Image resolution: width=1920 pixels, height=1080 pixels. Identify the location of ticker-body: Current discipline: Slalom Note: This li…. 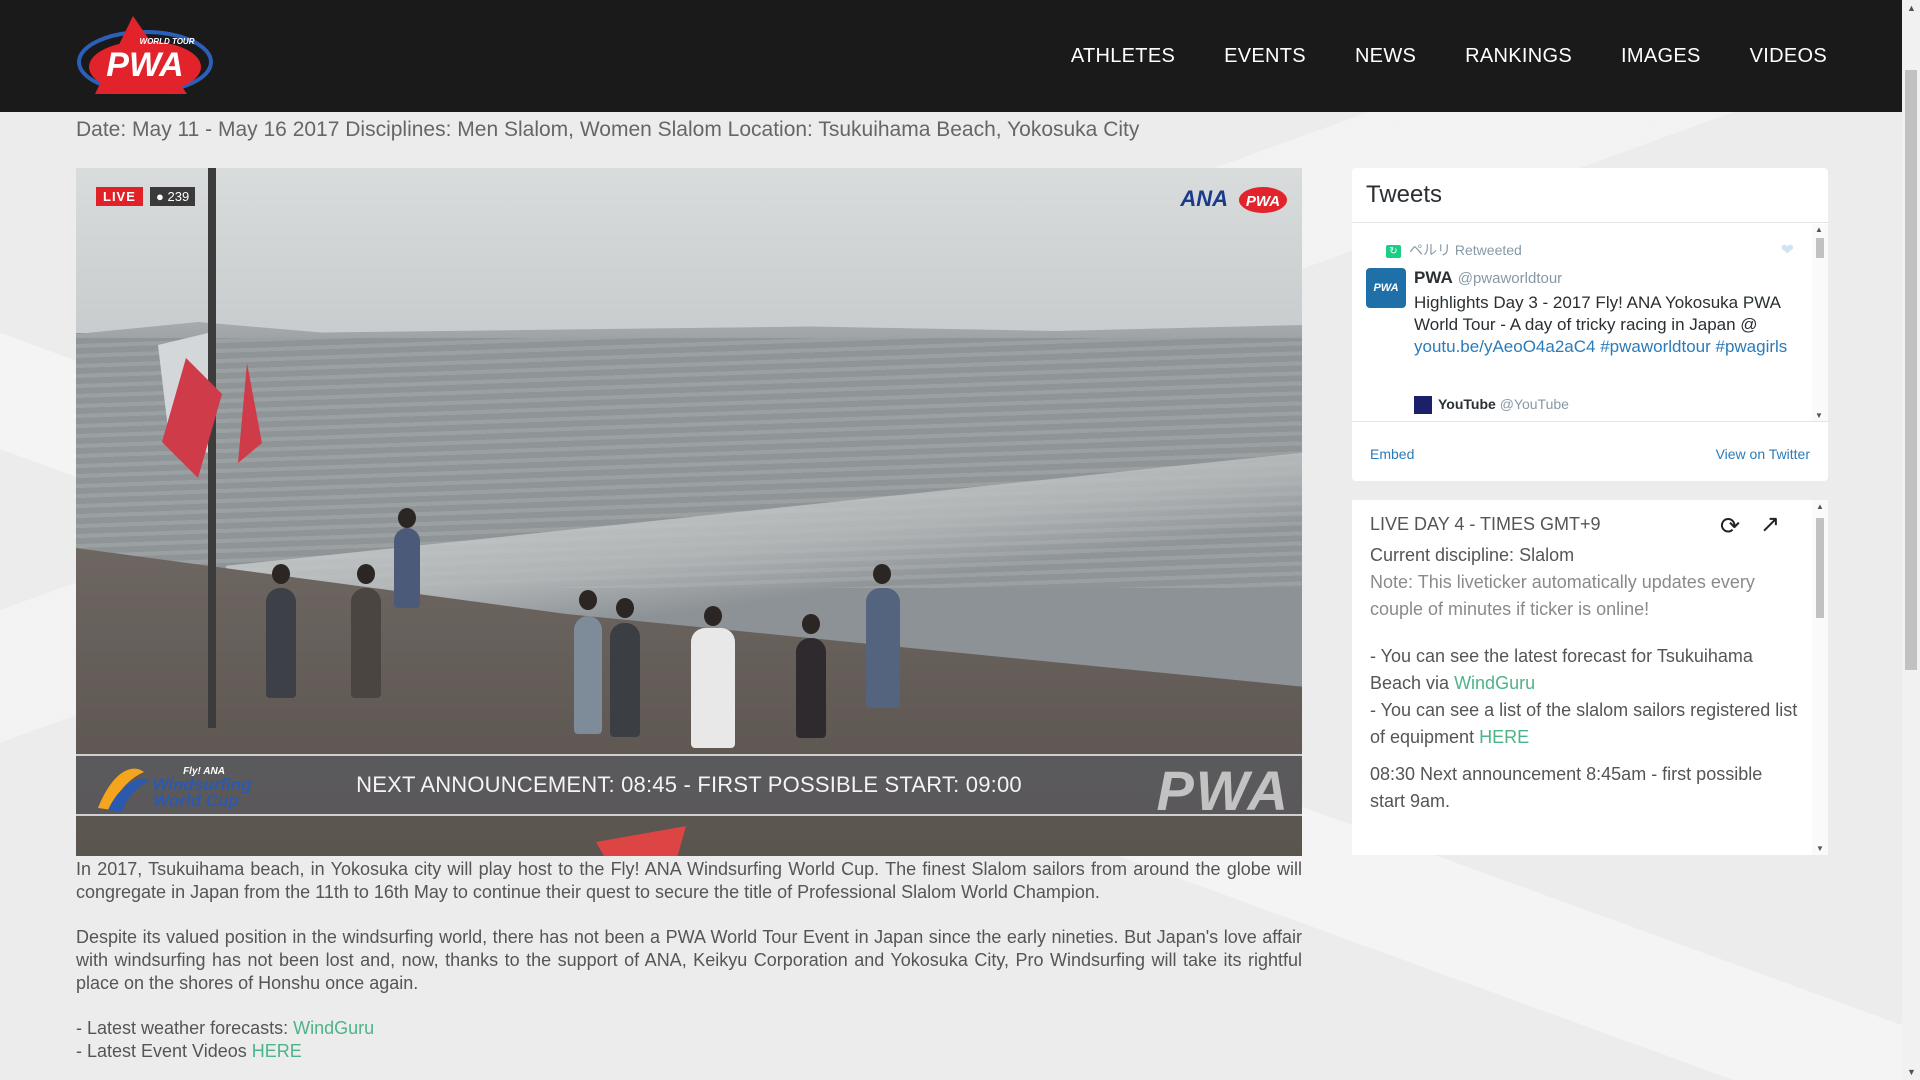
(1585, 678).